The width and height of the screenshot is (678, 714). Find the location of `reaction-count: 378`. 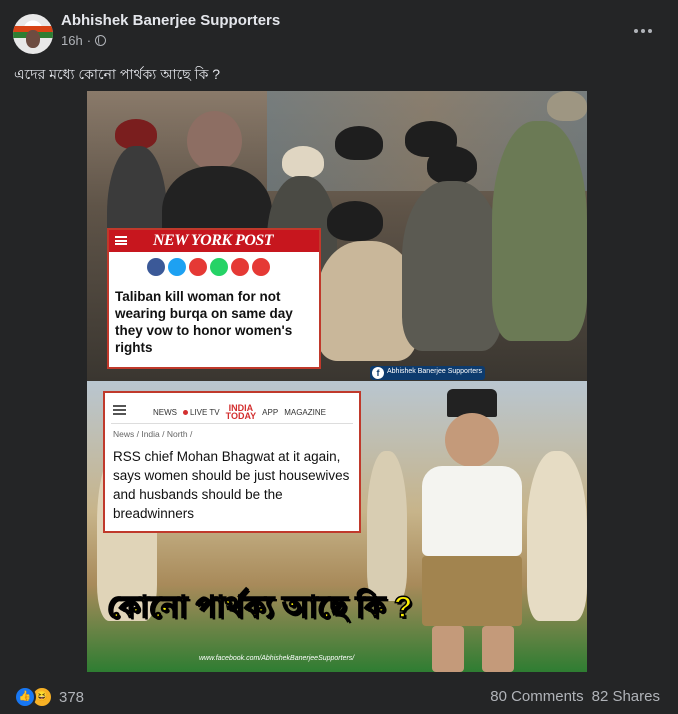

reaction-count: 378 is located at coordinates (72, 697).